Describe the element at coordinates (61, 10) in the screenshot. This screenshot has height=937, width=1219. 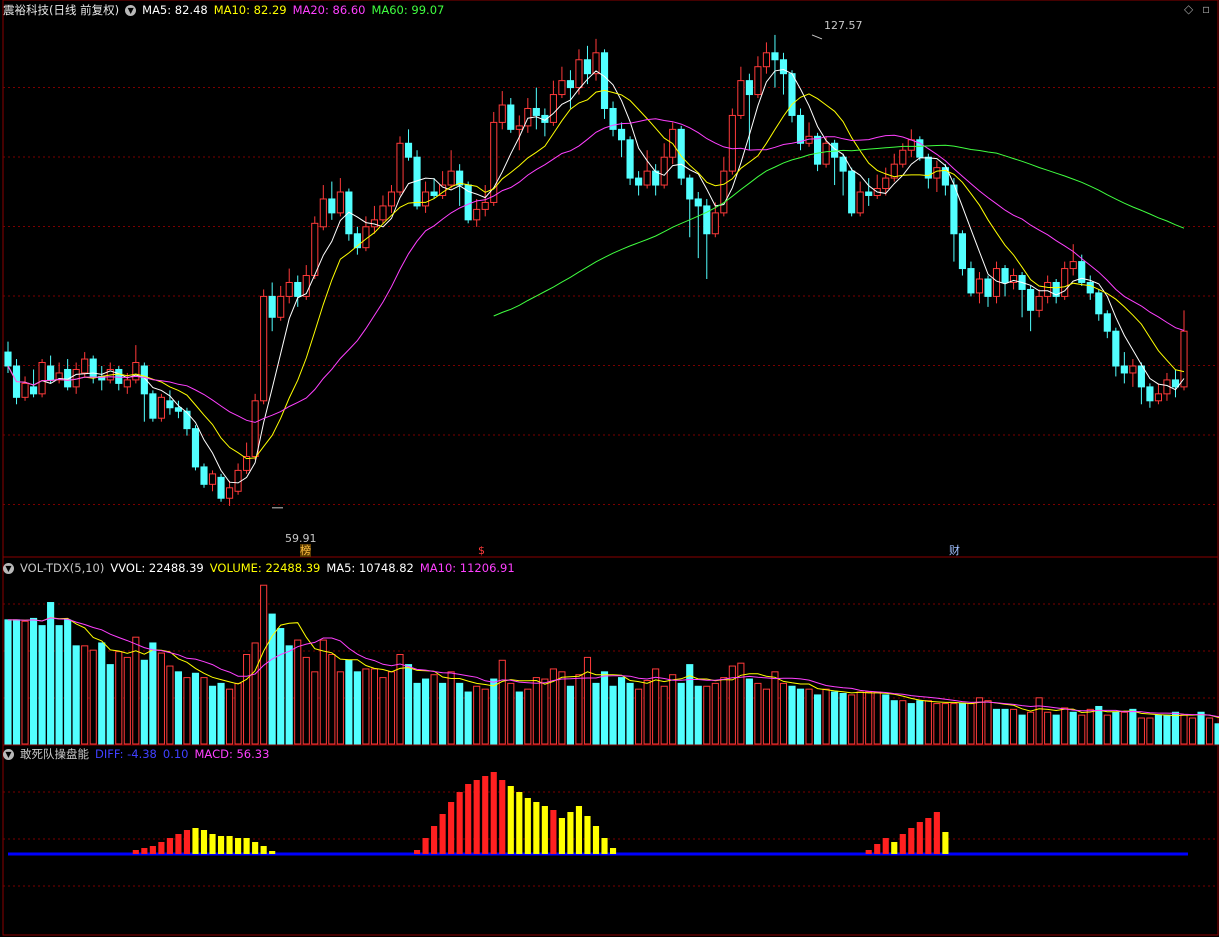
I see `stock-title: 震裕科技(日线 前复权)` at that location.